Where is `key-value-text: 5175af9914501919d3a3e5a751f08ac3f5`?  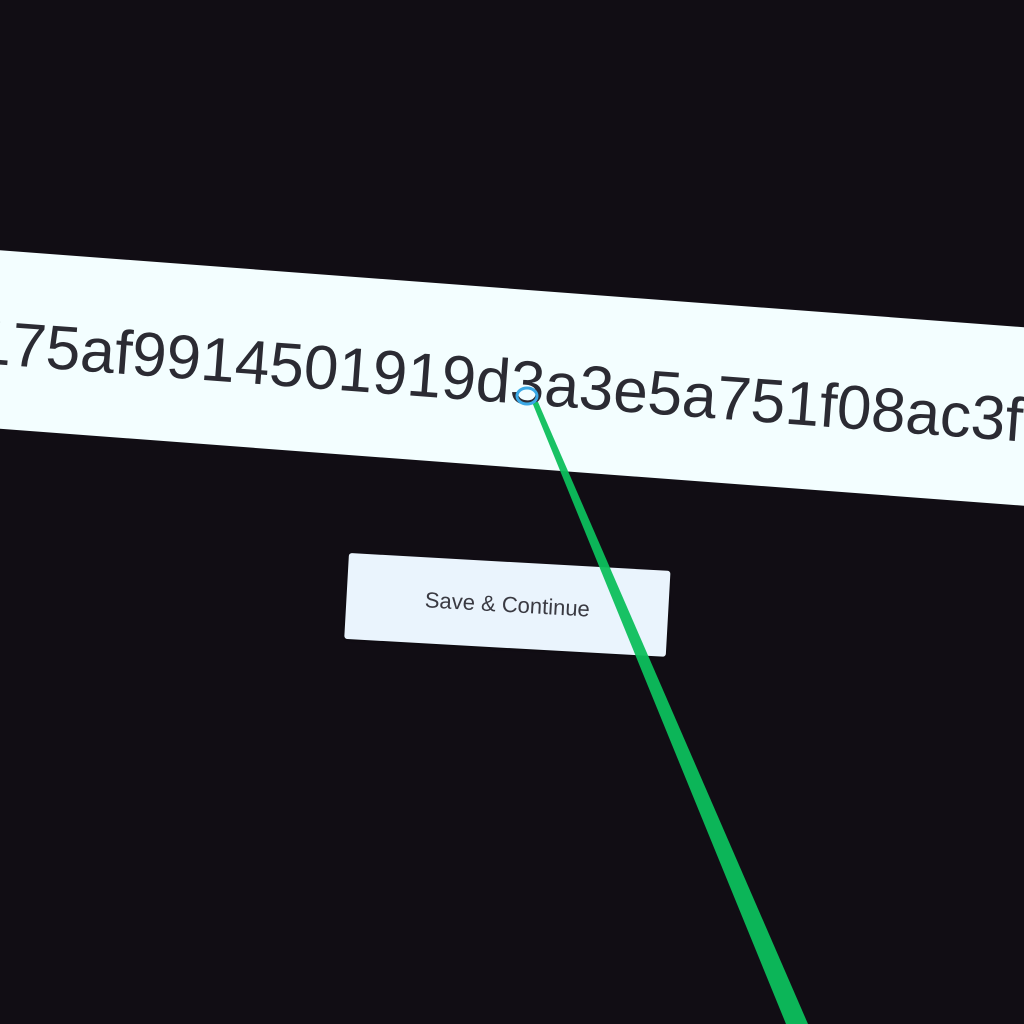
key-value-text: 5175af9914501919d3a3e5a751f08ac3f5 is located at coordinates (512, 381).